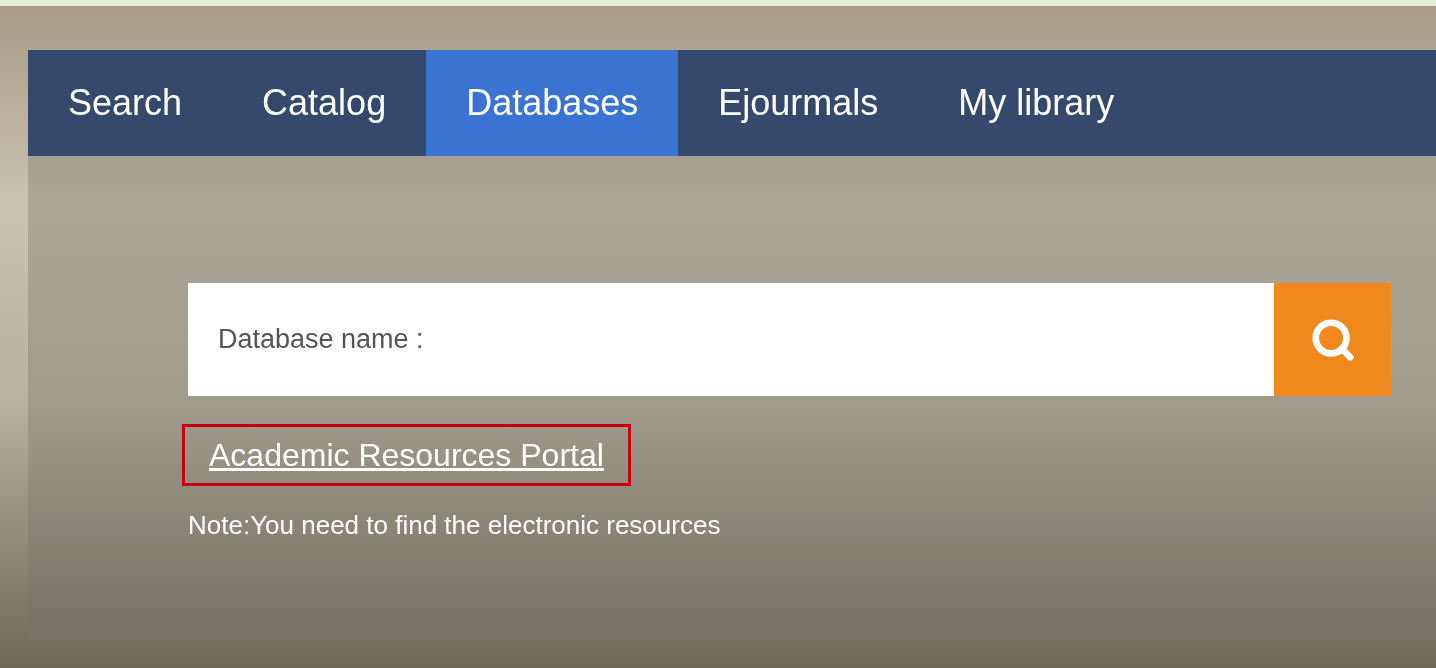  I want to click on nav-tab: Catalog, so click(324, 103).